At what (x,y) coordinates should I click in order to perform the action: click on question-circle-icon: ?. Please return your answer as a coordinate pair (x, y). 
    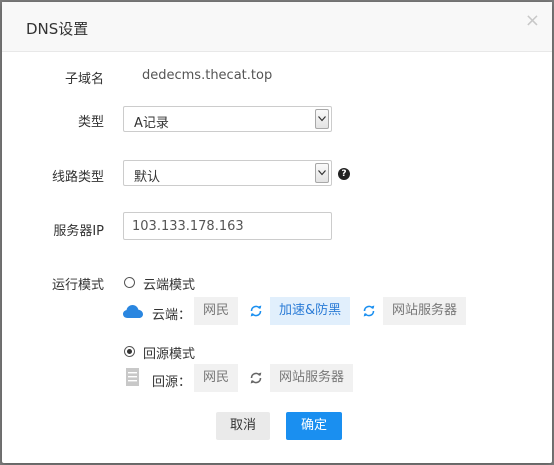
    Looking at the image, I should click on (344, 174).